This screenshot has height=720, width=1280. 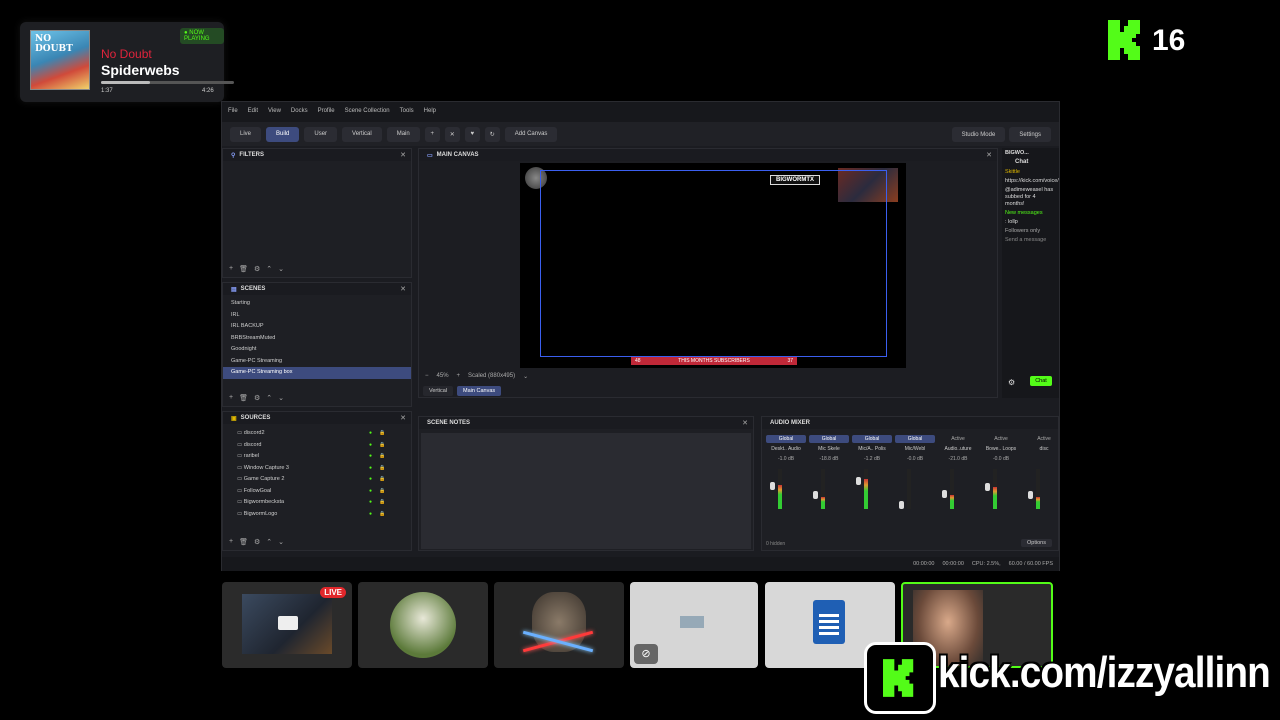 I want to click on channel-name: Mic Skele, so click(x=829, y=449).